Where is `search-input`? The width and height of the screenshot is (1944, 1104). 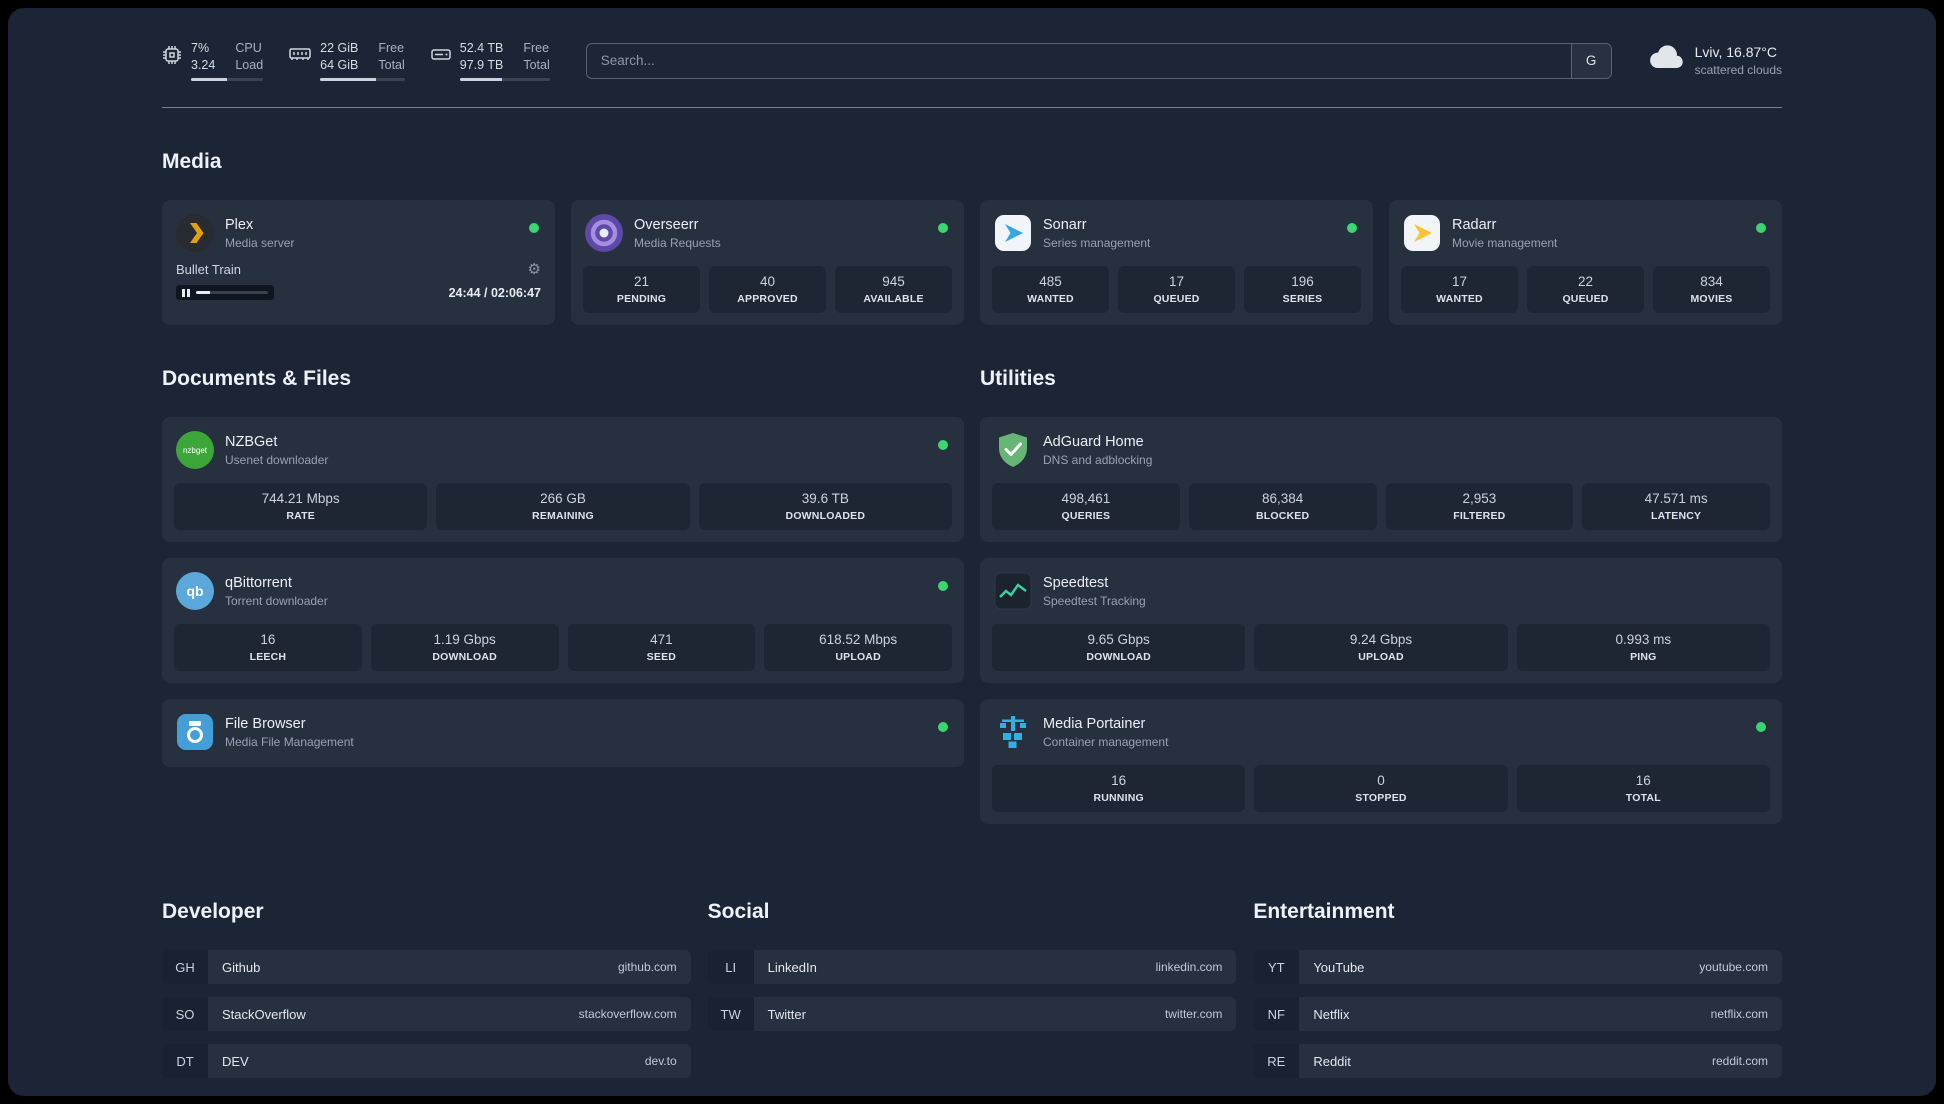 search-input is located at coordinates (1078, 60).